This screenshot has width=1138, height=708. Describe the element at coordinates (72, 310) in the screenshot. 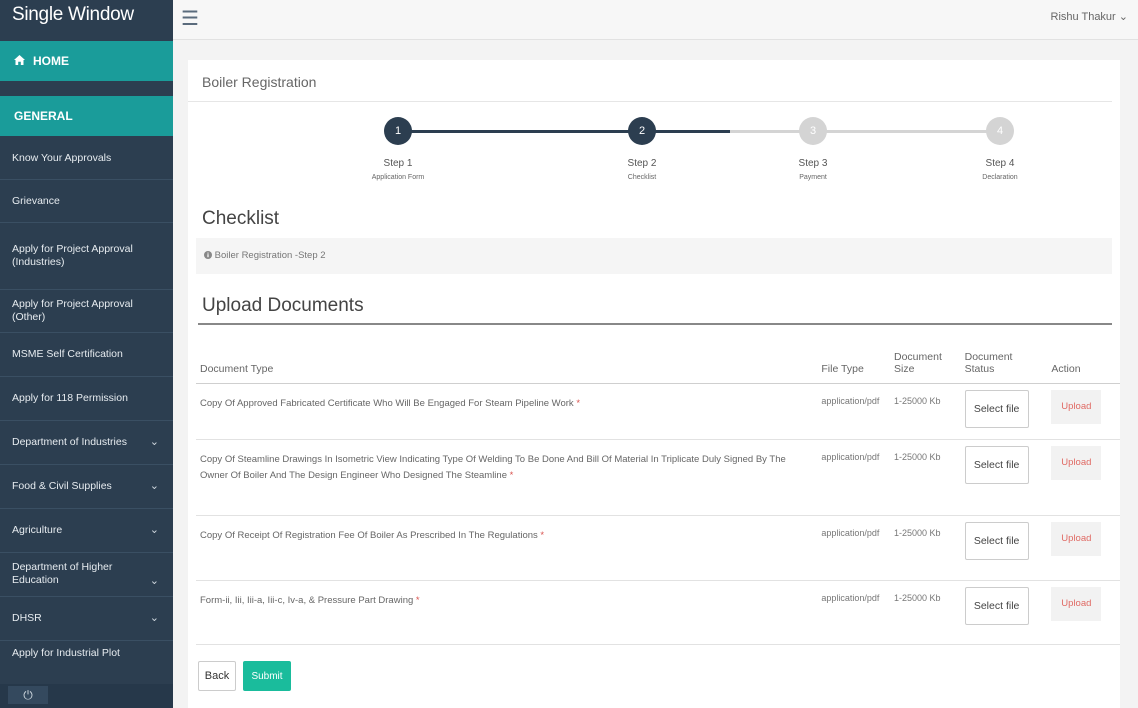

I see `sidebar-item-label: Apply for Project Approval (Other)` at that location.